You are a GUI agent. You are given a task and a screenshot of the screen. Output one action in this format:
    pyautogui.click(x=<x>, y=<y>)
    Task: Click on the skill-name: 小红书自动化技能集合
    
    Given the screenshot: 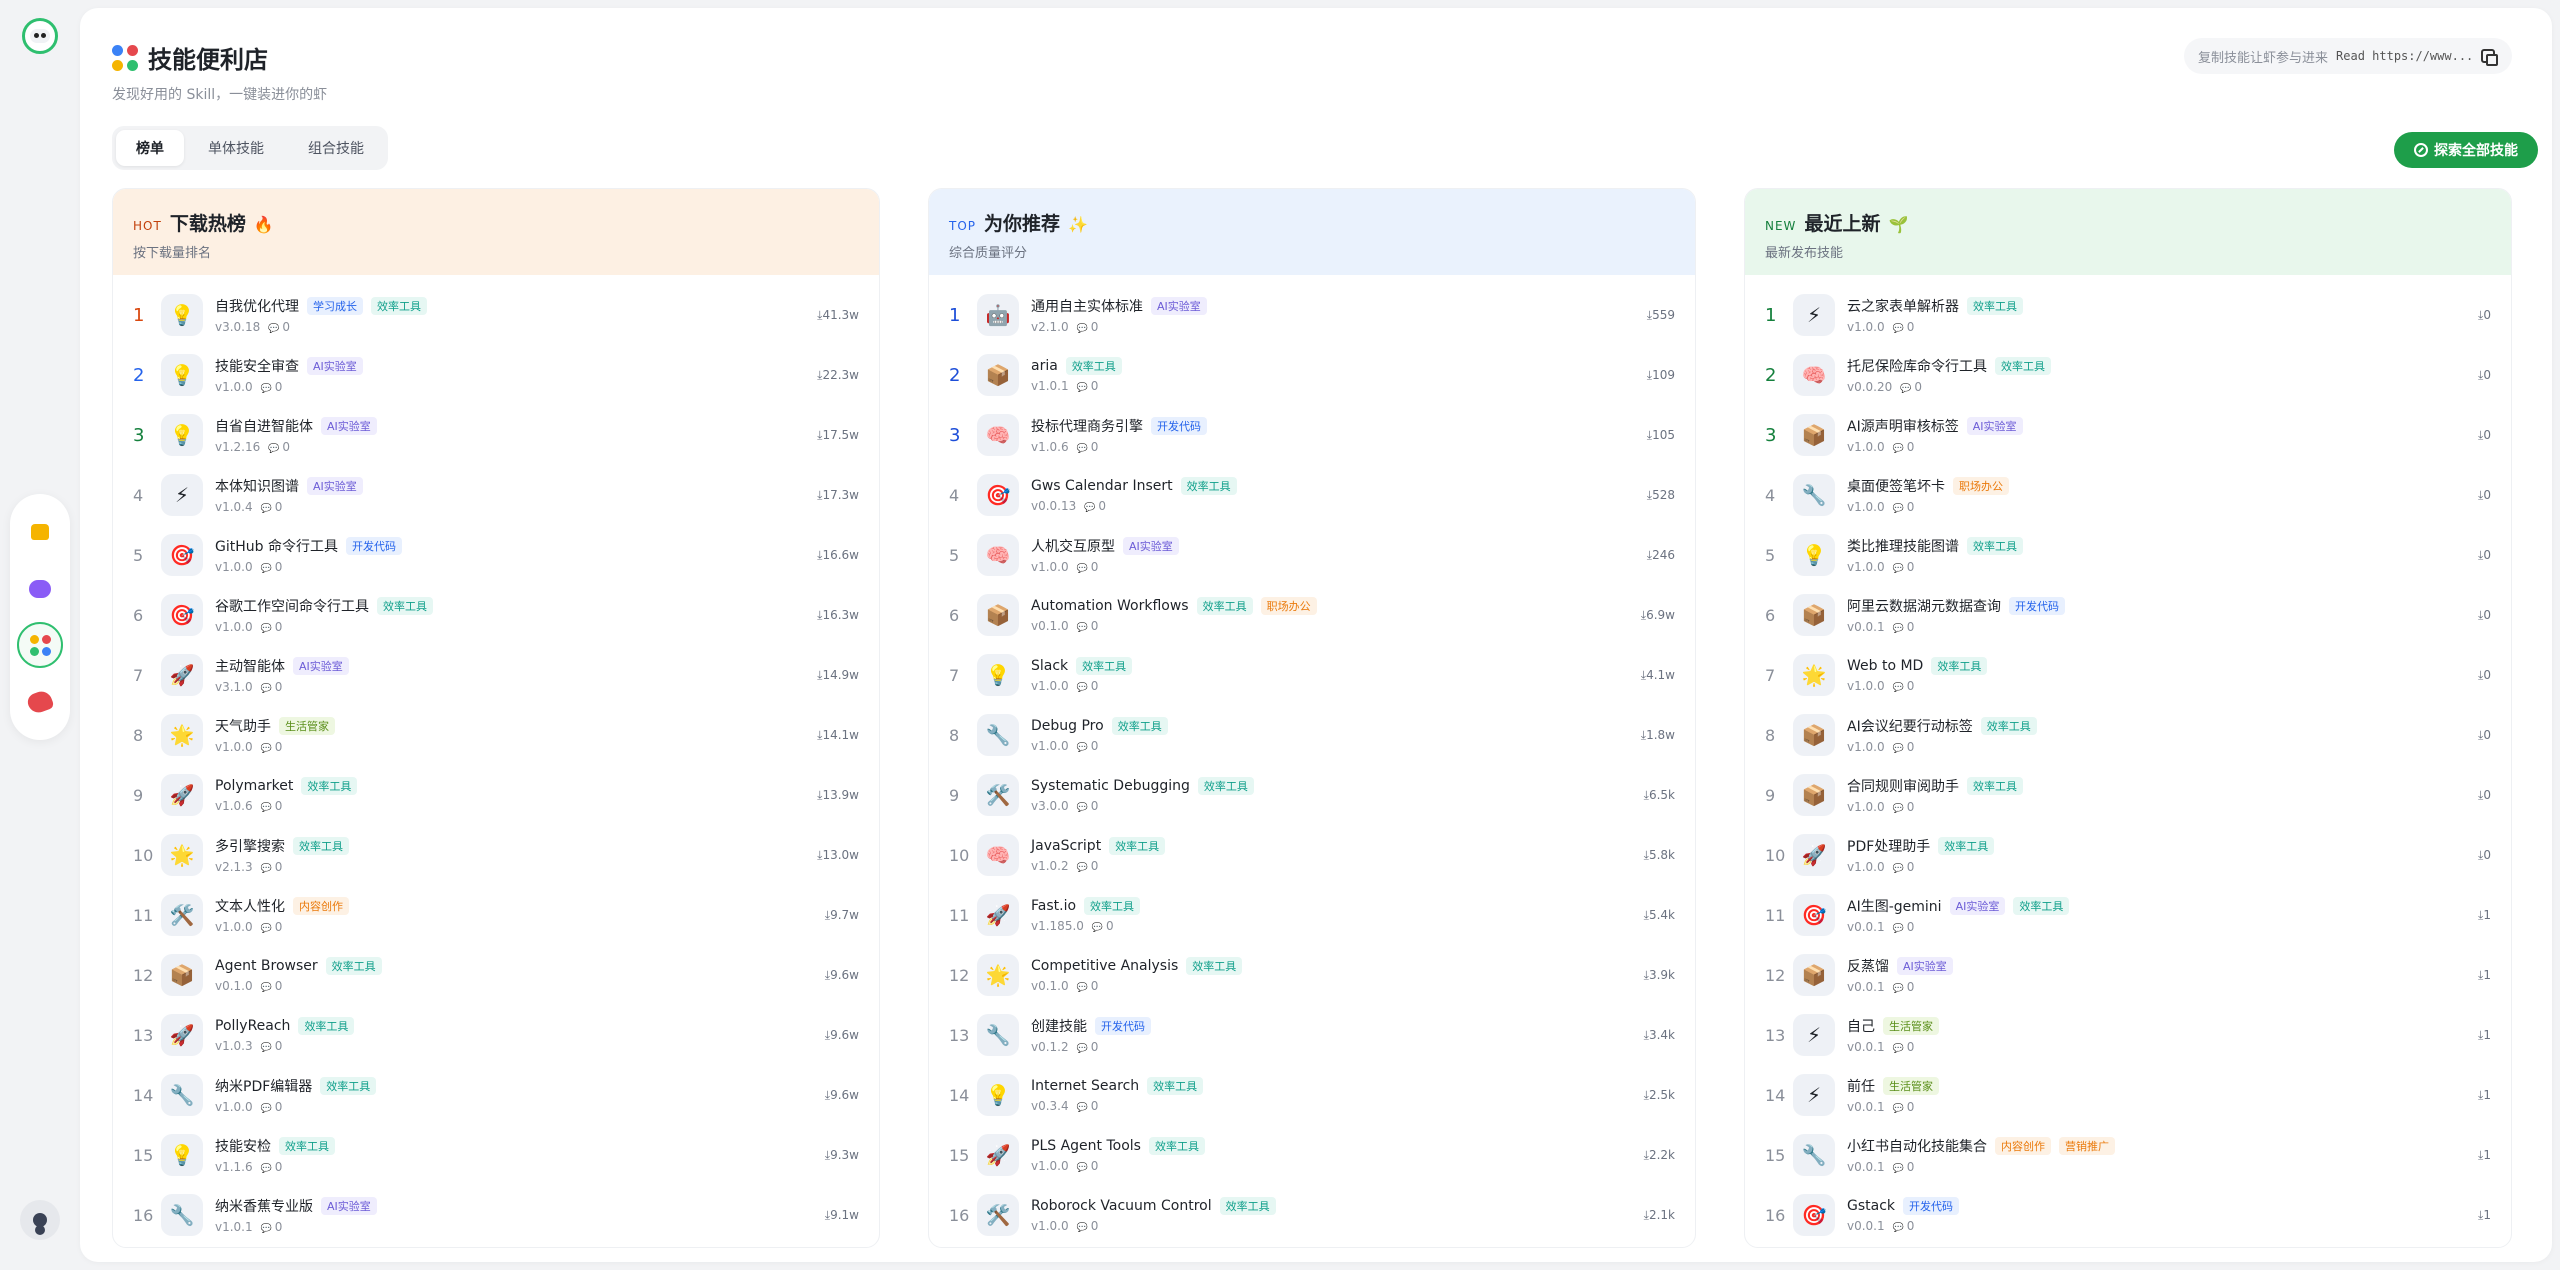 What is the action you would take?
    pyautogui.click(x=1917, y=1146)
    